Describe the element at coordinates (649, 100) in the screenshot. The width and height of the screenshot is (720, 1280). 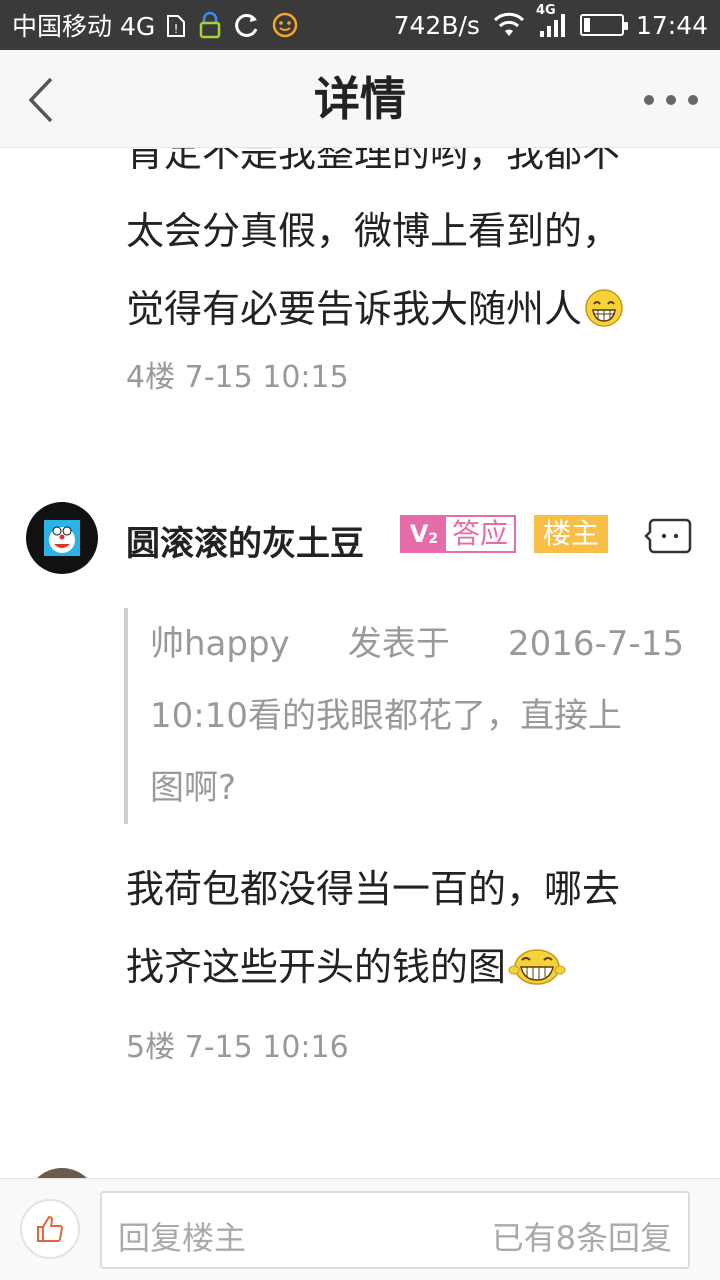
I see `more-dots-icon` at that location.